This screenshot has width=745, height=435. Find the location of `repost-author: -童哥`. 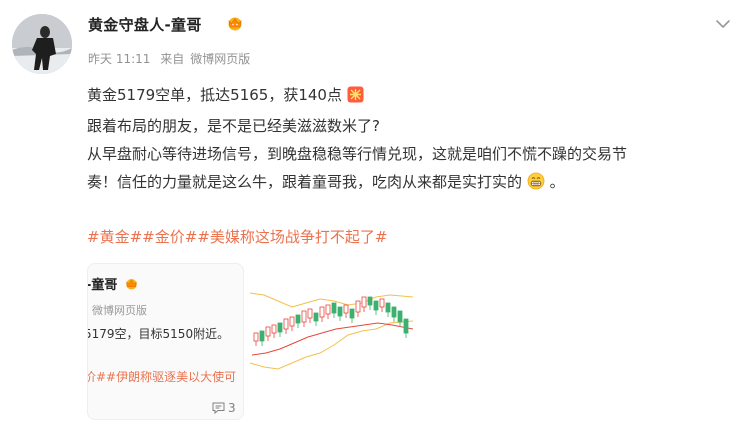

repost-author: -童哥 is located at coordinates (102, 285).